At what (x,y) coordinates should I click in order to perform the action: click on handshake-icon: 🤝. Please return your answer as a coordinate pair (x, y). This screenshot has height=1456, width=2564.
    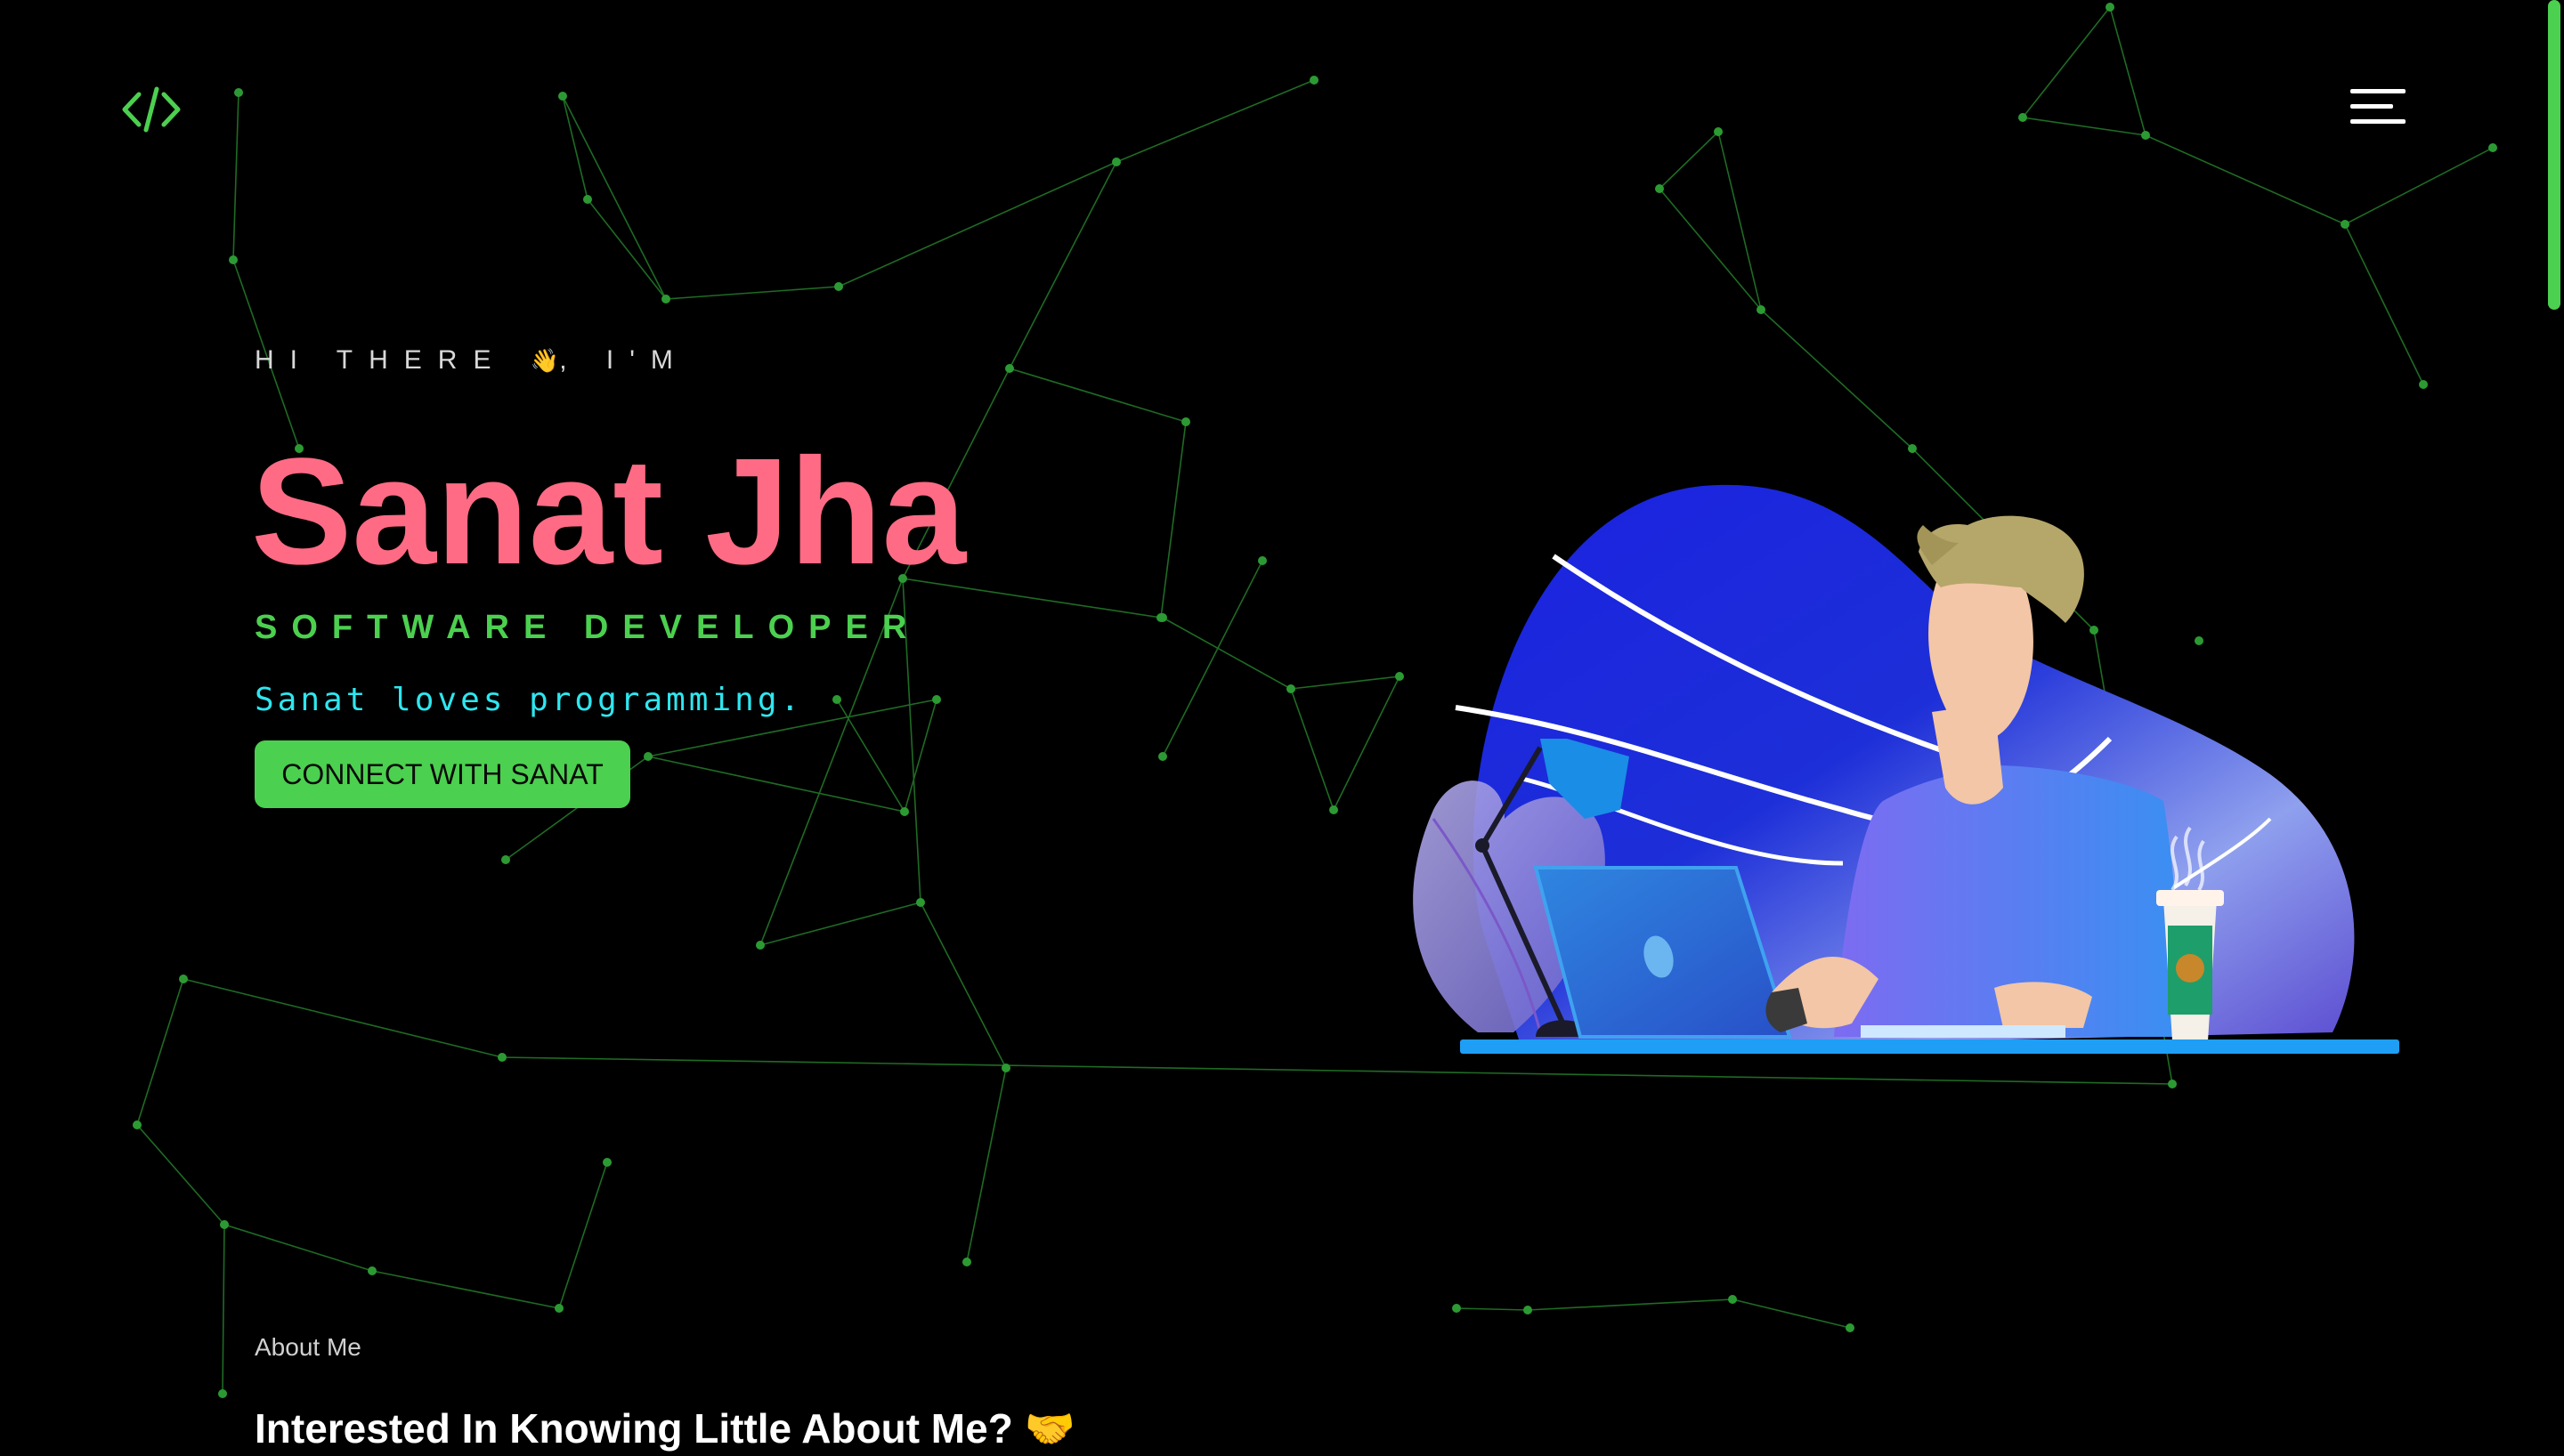
    Looking at the image, I should click on (1049, 1428).